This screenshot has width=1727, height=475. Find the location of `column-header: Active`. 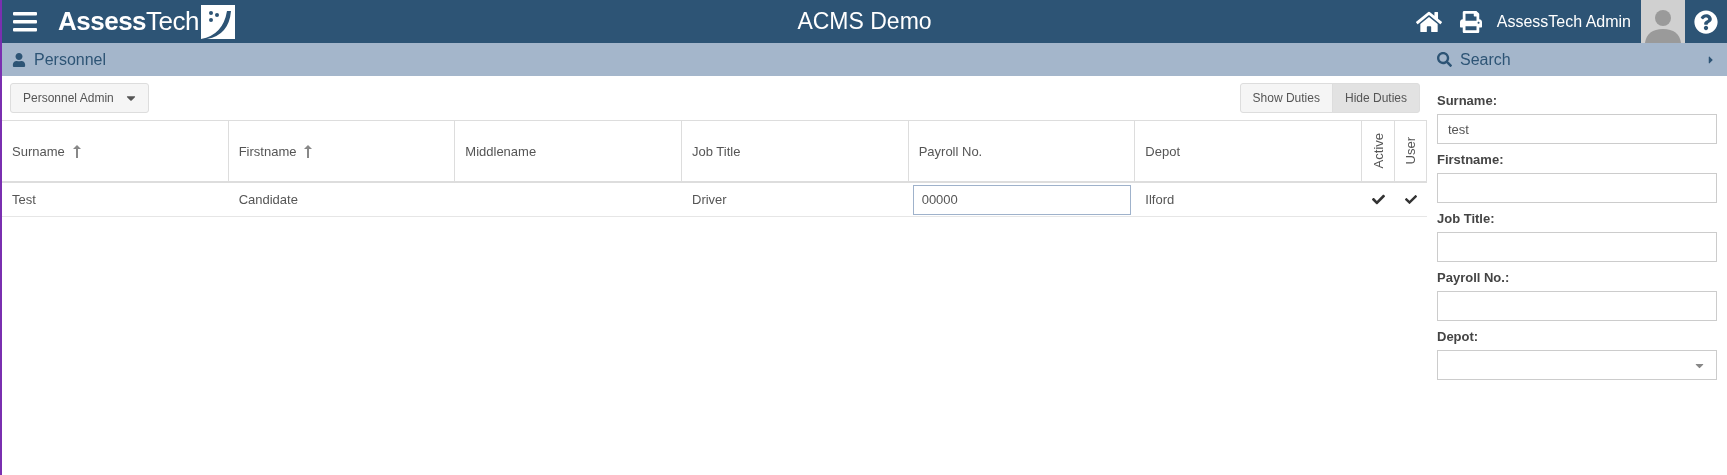

column-header: Active is located at coordinates (1378, 152).